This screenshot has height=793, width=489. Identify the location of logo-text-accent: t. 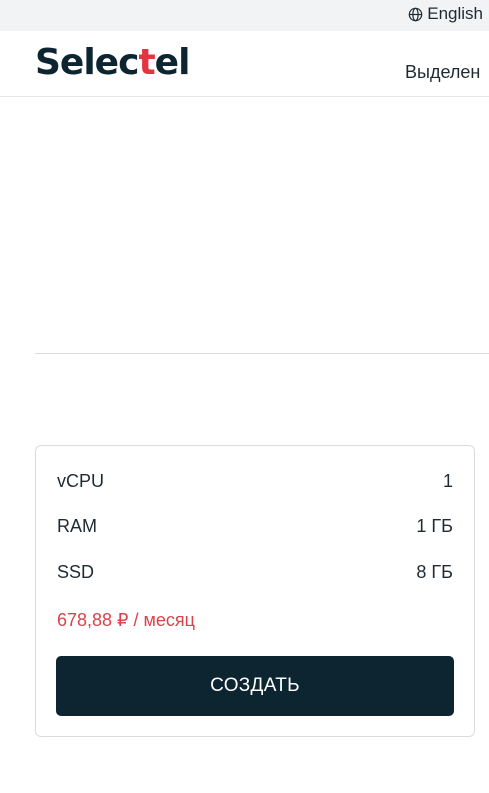
(146, 62).